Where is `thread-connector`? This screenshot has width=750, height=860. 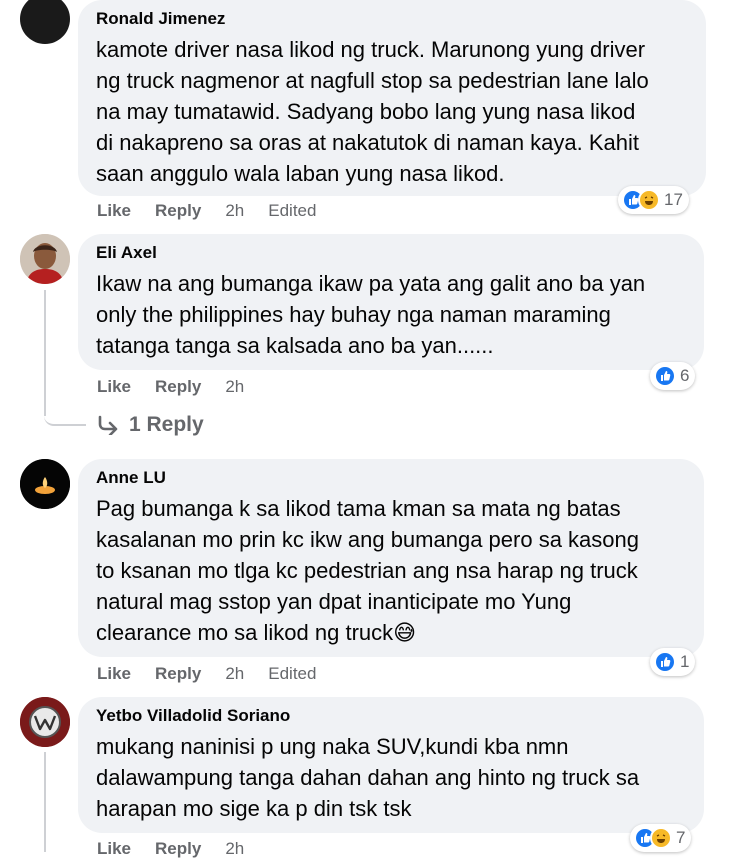 thread-connector is located at coordinates (65, 420).